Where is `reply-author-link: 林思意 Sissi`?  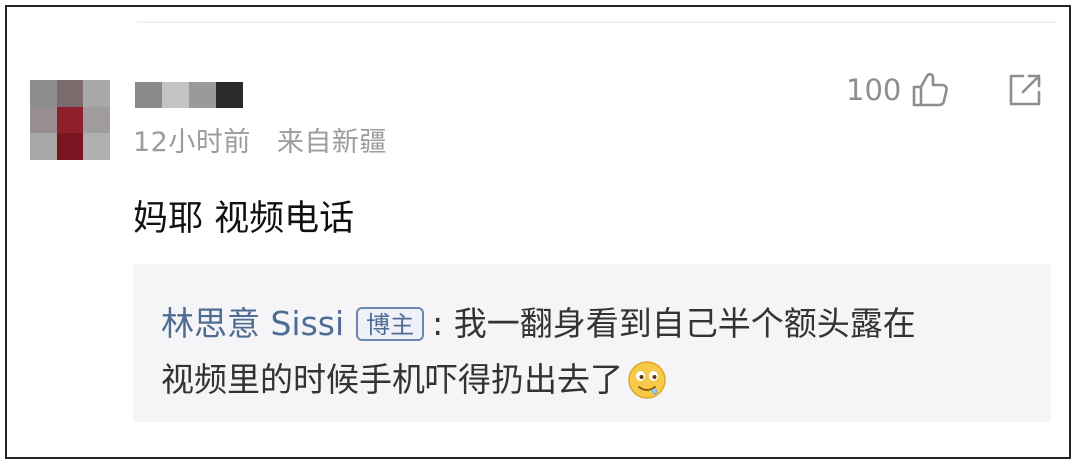
reply-author-link: 林思意 Sissi is located at coordinates (252, 324).